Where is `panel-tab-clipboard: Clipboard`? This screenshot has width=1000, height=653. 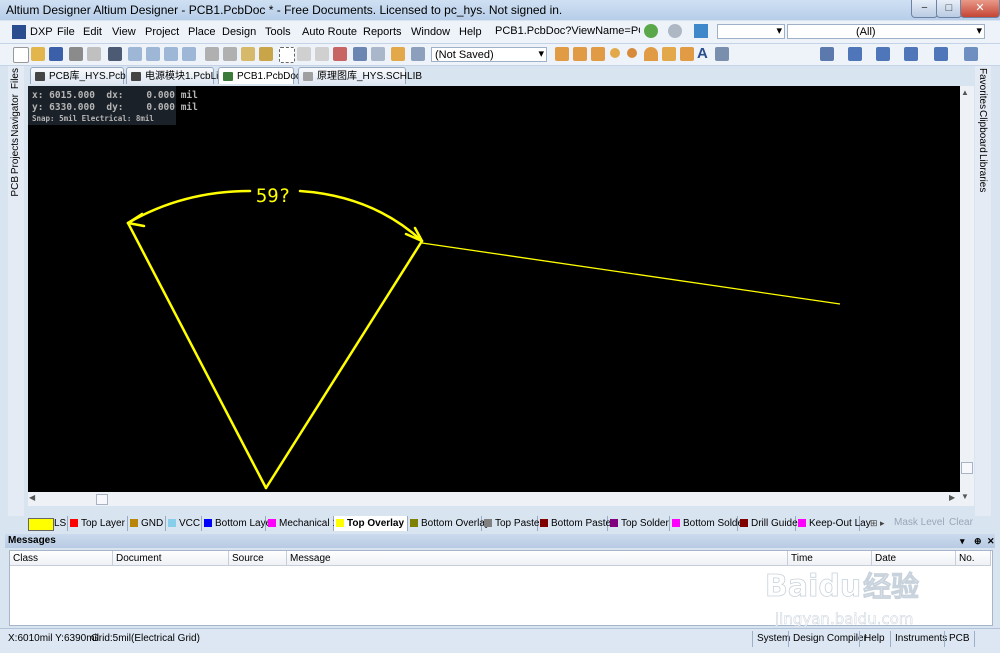 panel-tab-clipboard: Clipboard is located at coordinates (982, 131).